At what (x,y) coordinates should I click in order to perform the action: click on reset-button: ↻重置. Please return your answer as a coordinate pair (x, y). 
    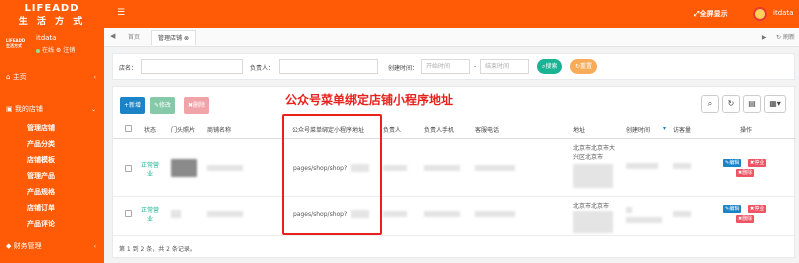
    Looking at the image, I should click on (584, 66).